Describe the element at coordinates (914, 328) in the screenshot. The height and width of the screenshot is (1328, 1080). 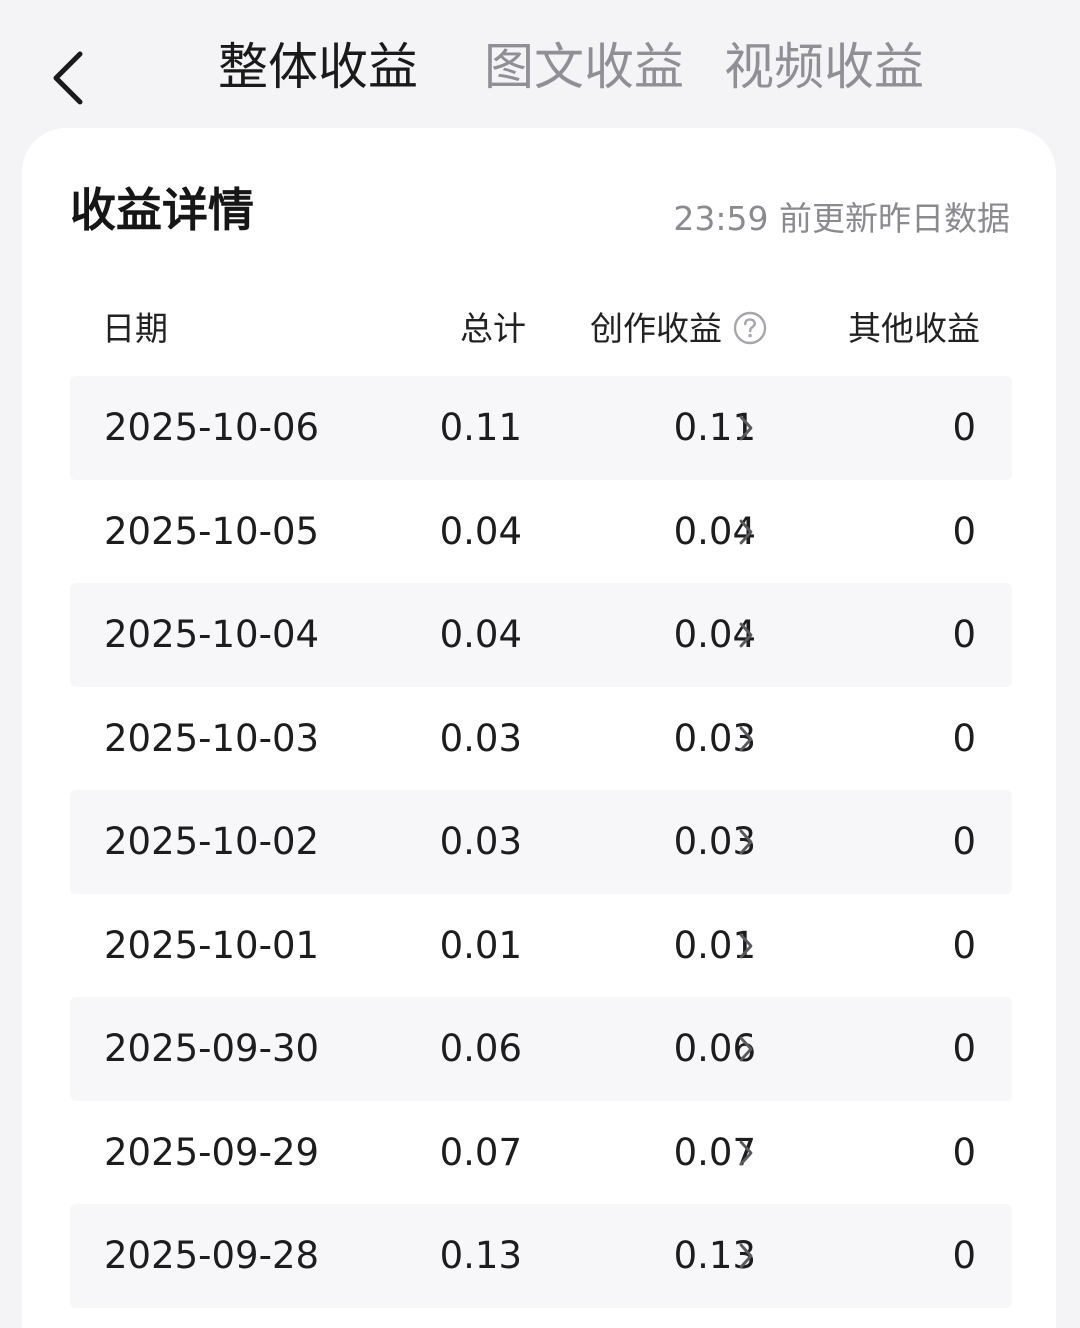
I see `column-header-other: 其他收益` at that location.